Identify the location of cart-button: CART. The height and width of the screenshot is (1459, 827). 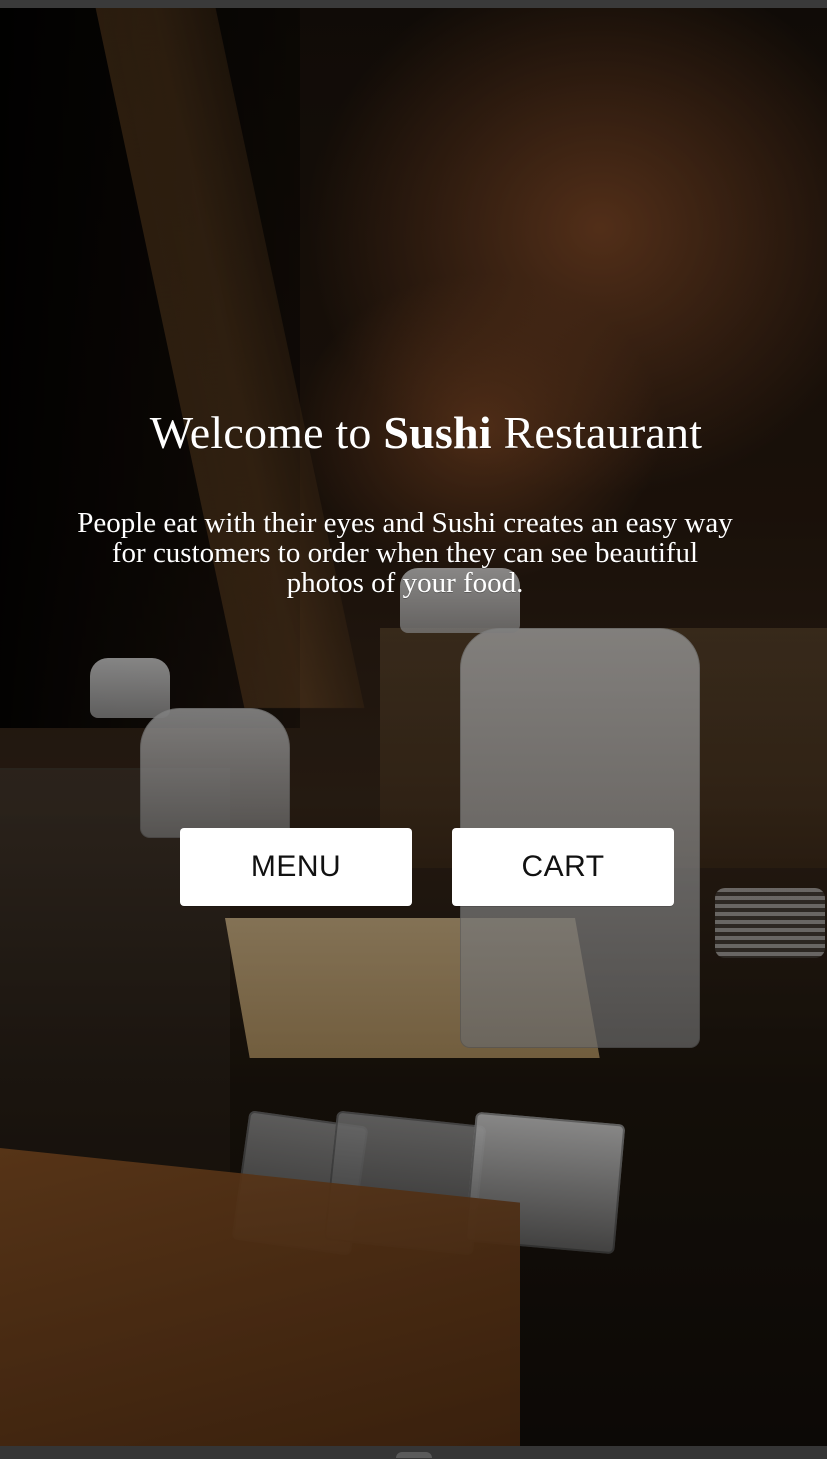
(563, 867).